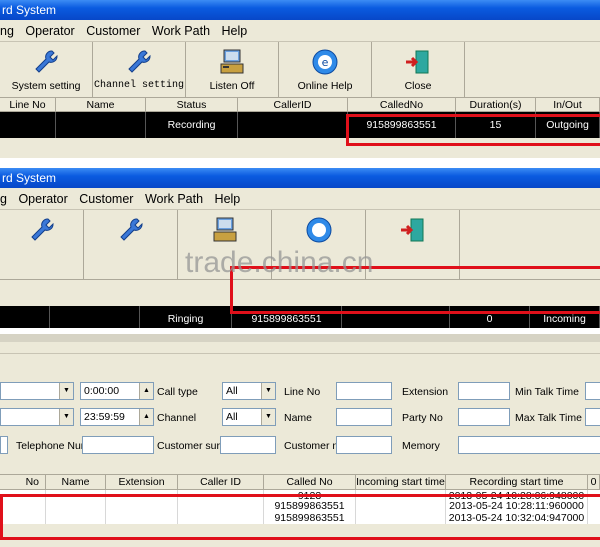  Describe the element at coordinates (402, 104) in the screenshot. I see `col-called-no: CalledNo` at that location.